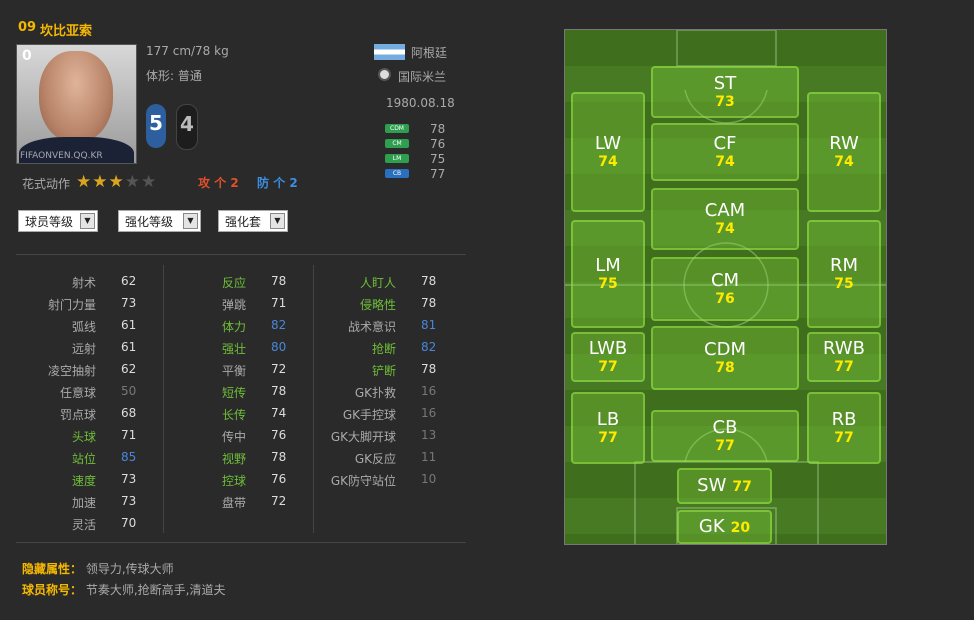 The image size is (974, 620). What do you see at coordinates (220, 183) in the screenshot?
I see `attack-arrow-icon: 个` at bounding box center [220, 183].